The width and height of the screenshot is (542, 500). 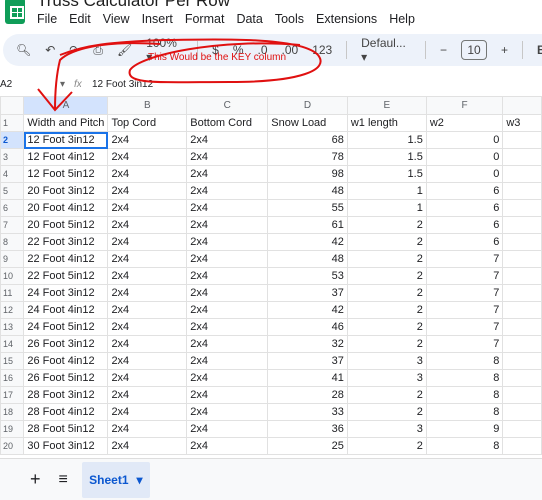 What do you see at coordinates (386, 123) in the screenshot?
I see `cell: w1 length` at bounding box center [386, 123].